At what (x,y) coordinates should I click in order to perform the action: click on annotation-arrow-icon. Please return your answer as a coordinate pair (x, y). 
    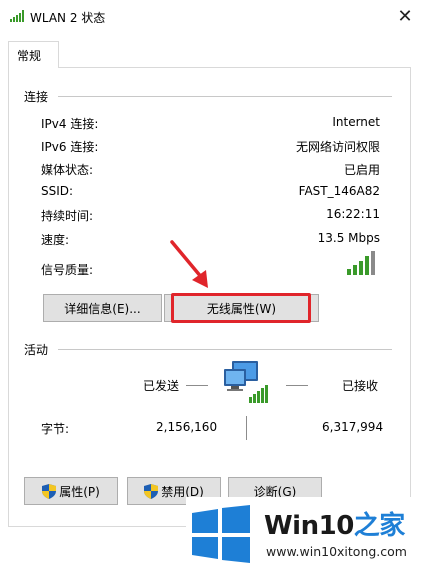
    Looking at the image, I should click on (189, 264).